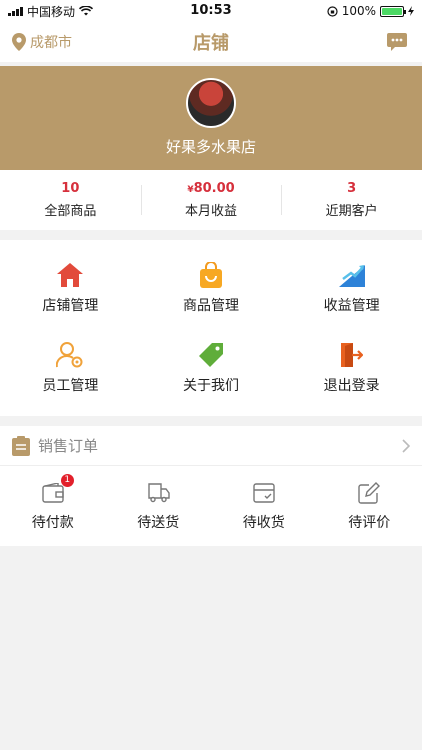 The width and height of the screenshot is (422, 750). Describe the element at coordinates (264, 493) in the screenshot. I see `package-icon` at that location.